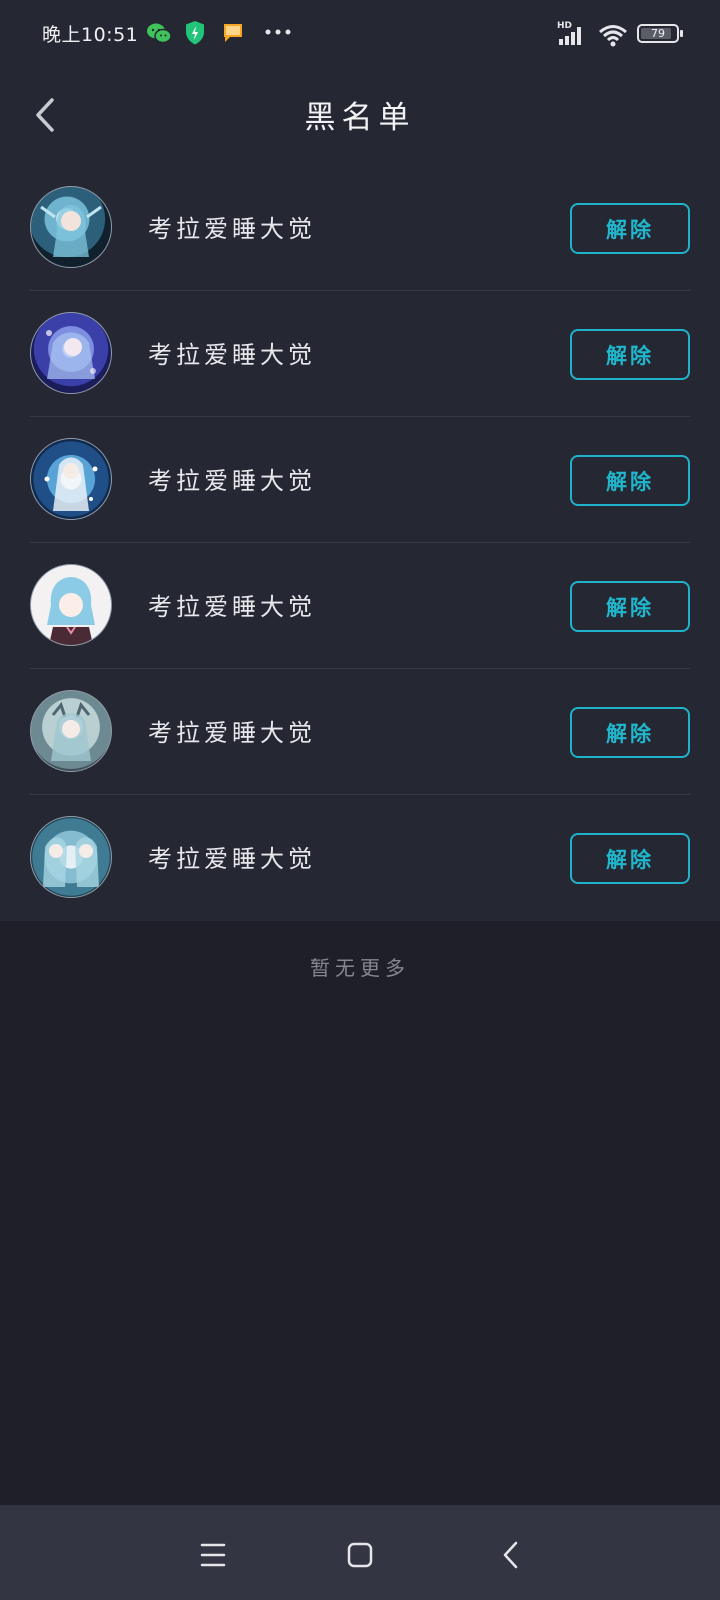 This screenshot has width=720, height=1600. I want to click on menu-icon, so click(213, 1555).